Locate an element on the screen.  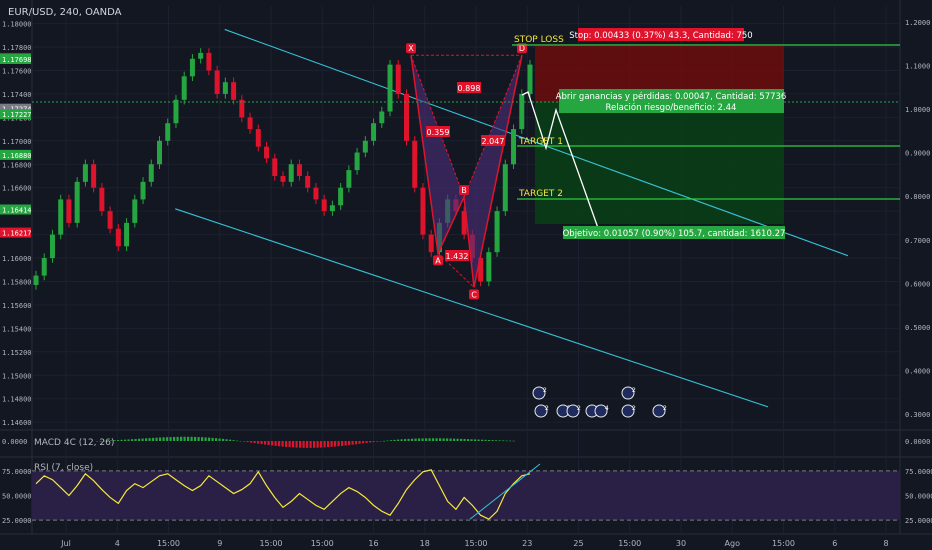
time-tick-label: 23 is located at coordinates (527, 543).